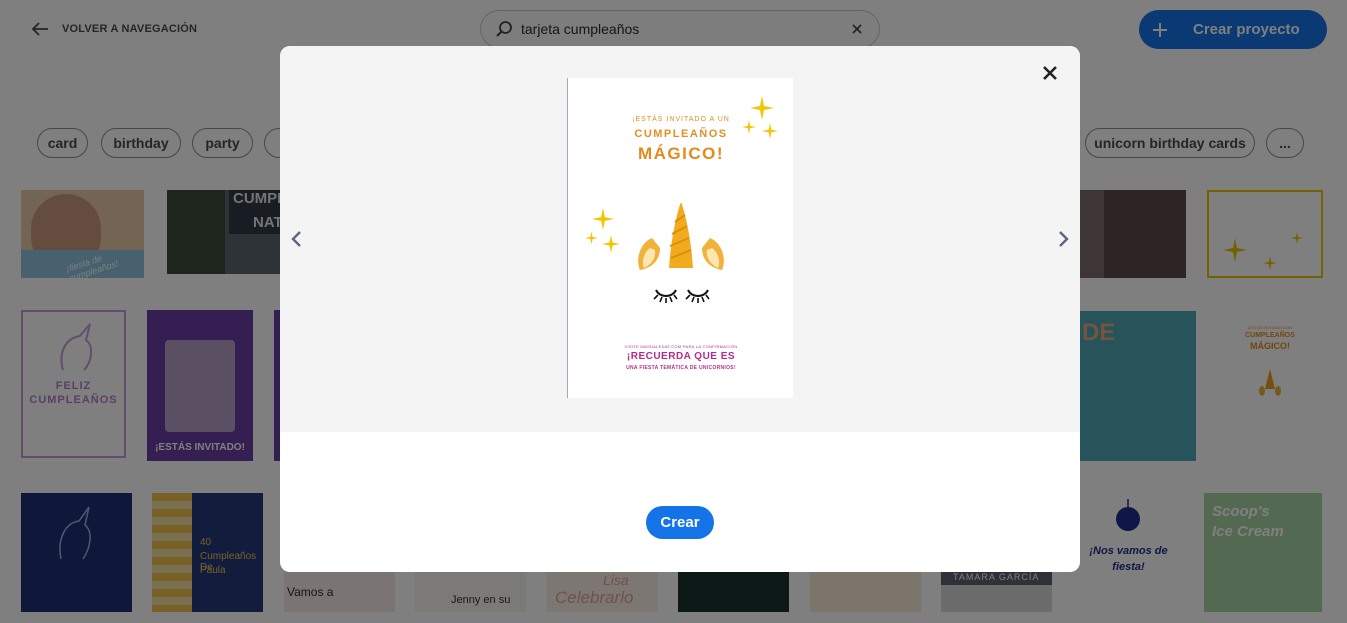  What do you see at coordinates (680, 522) in the screenshot?
I see `create-button: Crear` at bounding box center [680, 522].